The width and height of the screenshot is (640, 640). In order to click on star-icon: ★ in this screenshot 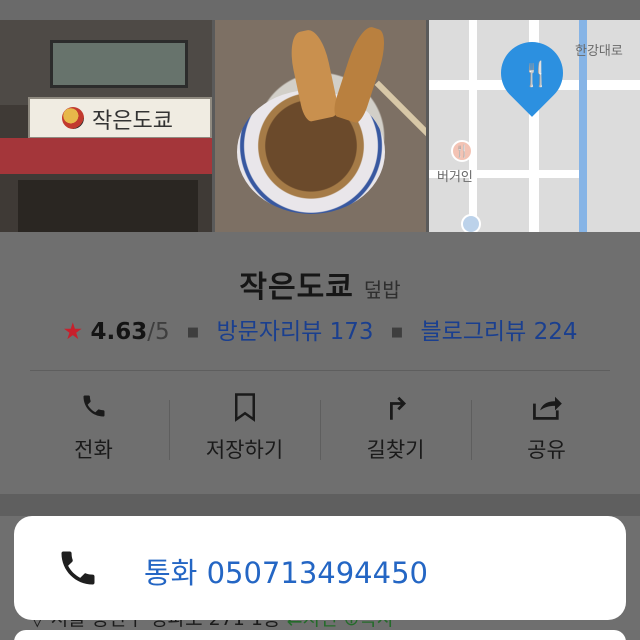, I will do `click(73, 332)`.